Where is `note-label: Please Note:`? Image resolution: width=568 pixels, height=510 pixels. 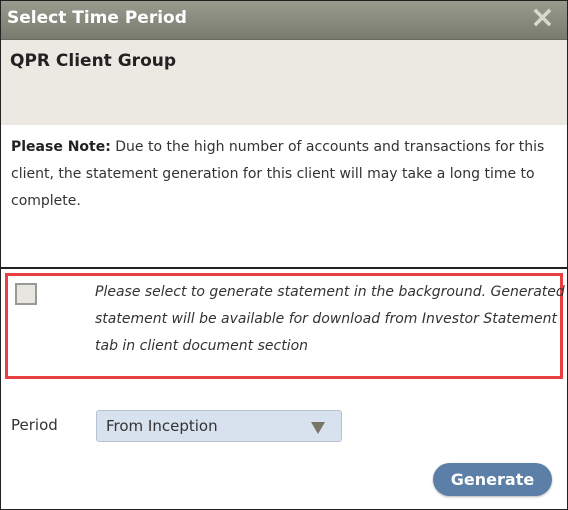 note-label: Please Note: is located at coordinates (61, 147).